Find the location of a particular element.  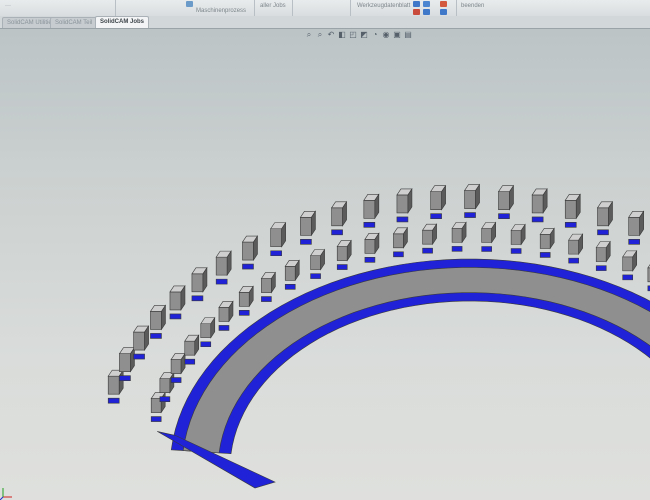

ribbon-item-tool-sheet: Werkzeugdatenblatt is located at coordinates (383, 6).